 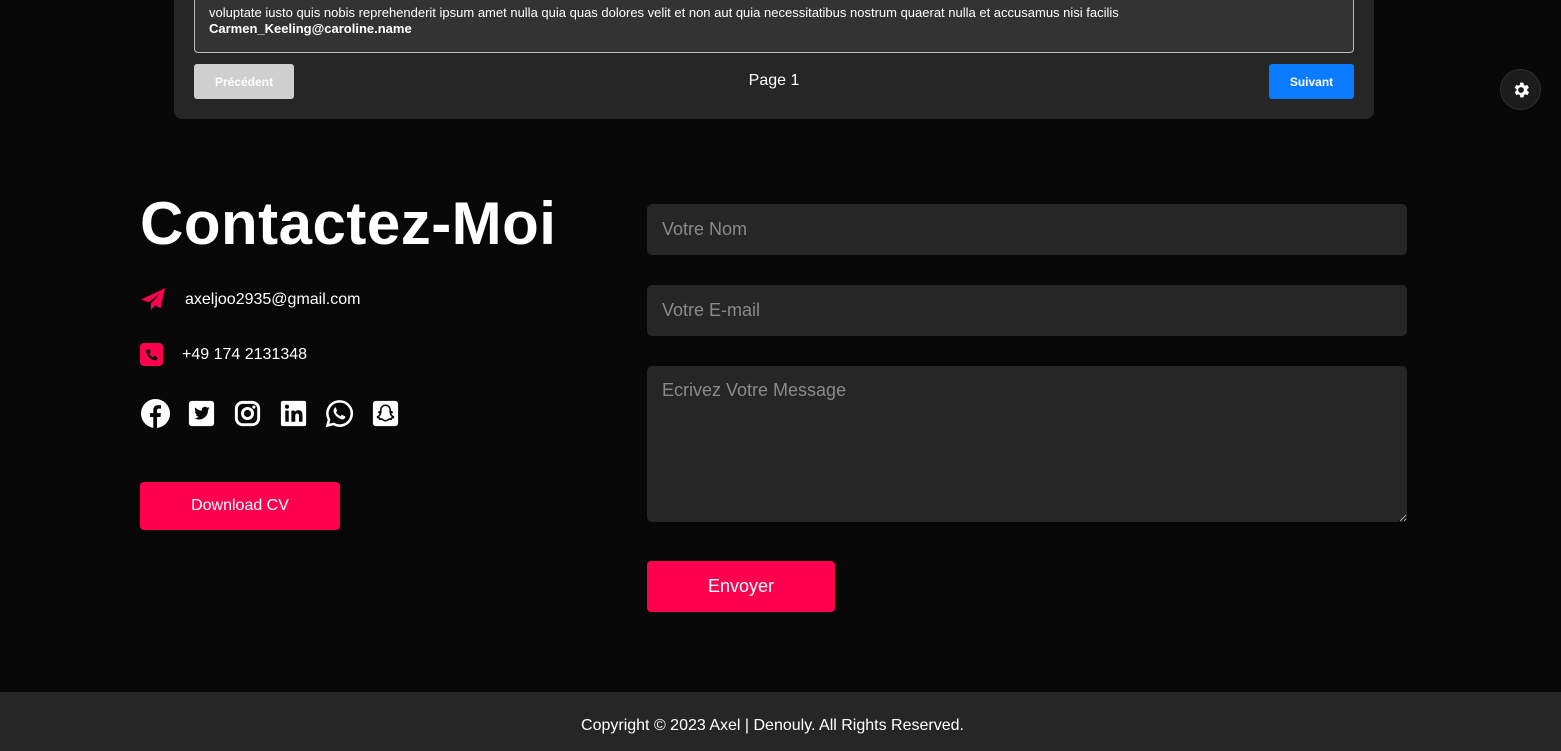 I want to click on message-textarea, so click(x=1027, y=444).